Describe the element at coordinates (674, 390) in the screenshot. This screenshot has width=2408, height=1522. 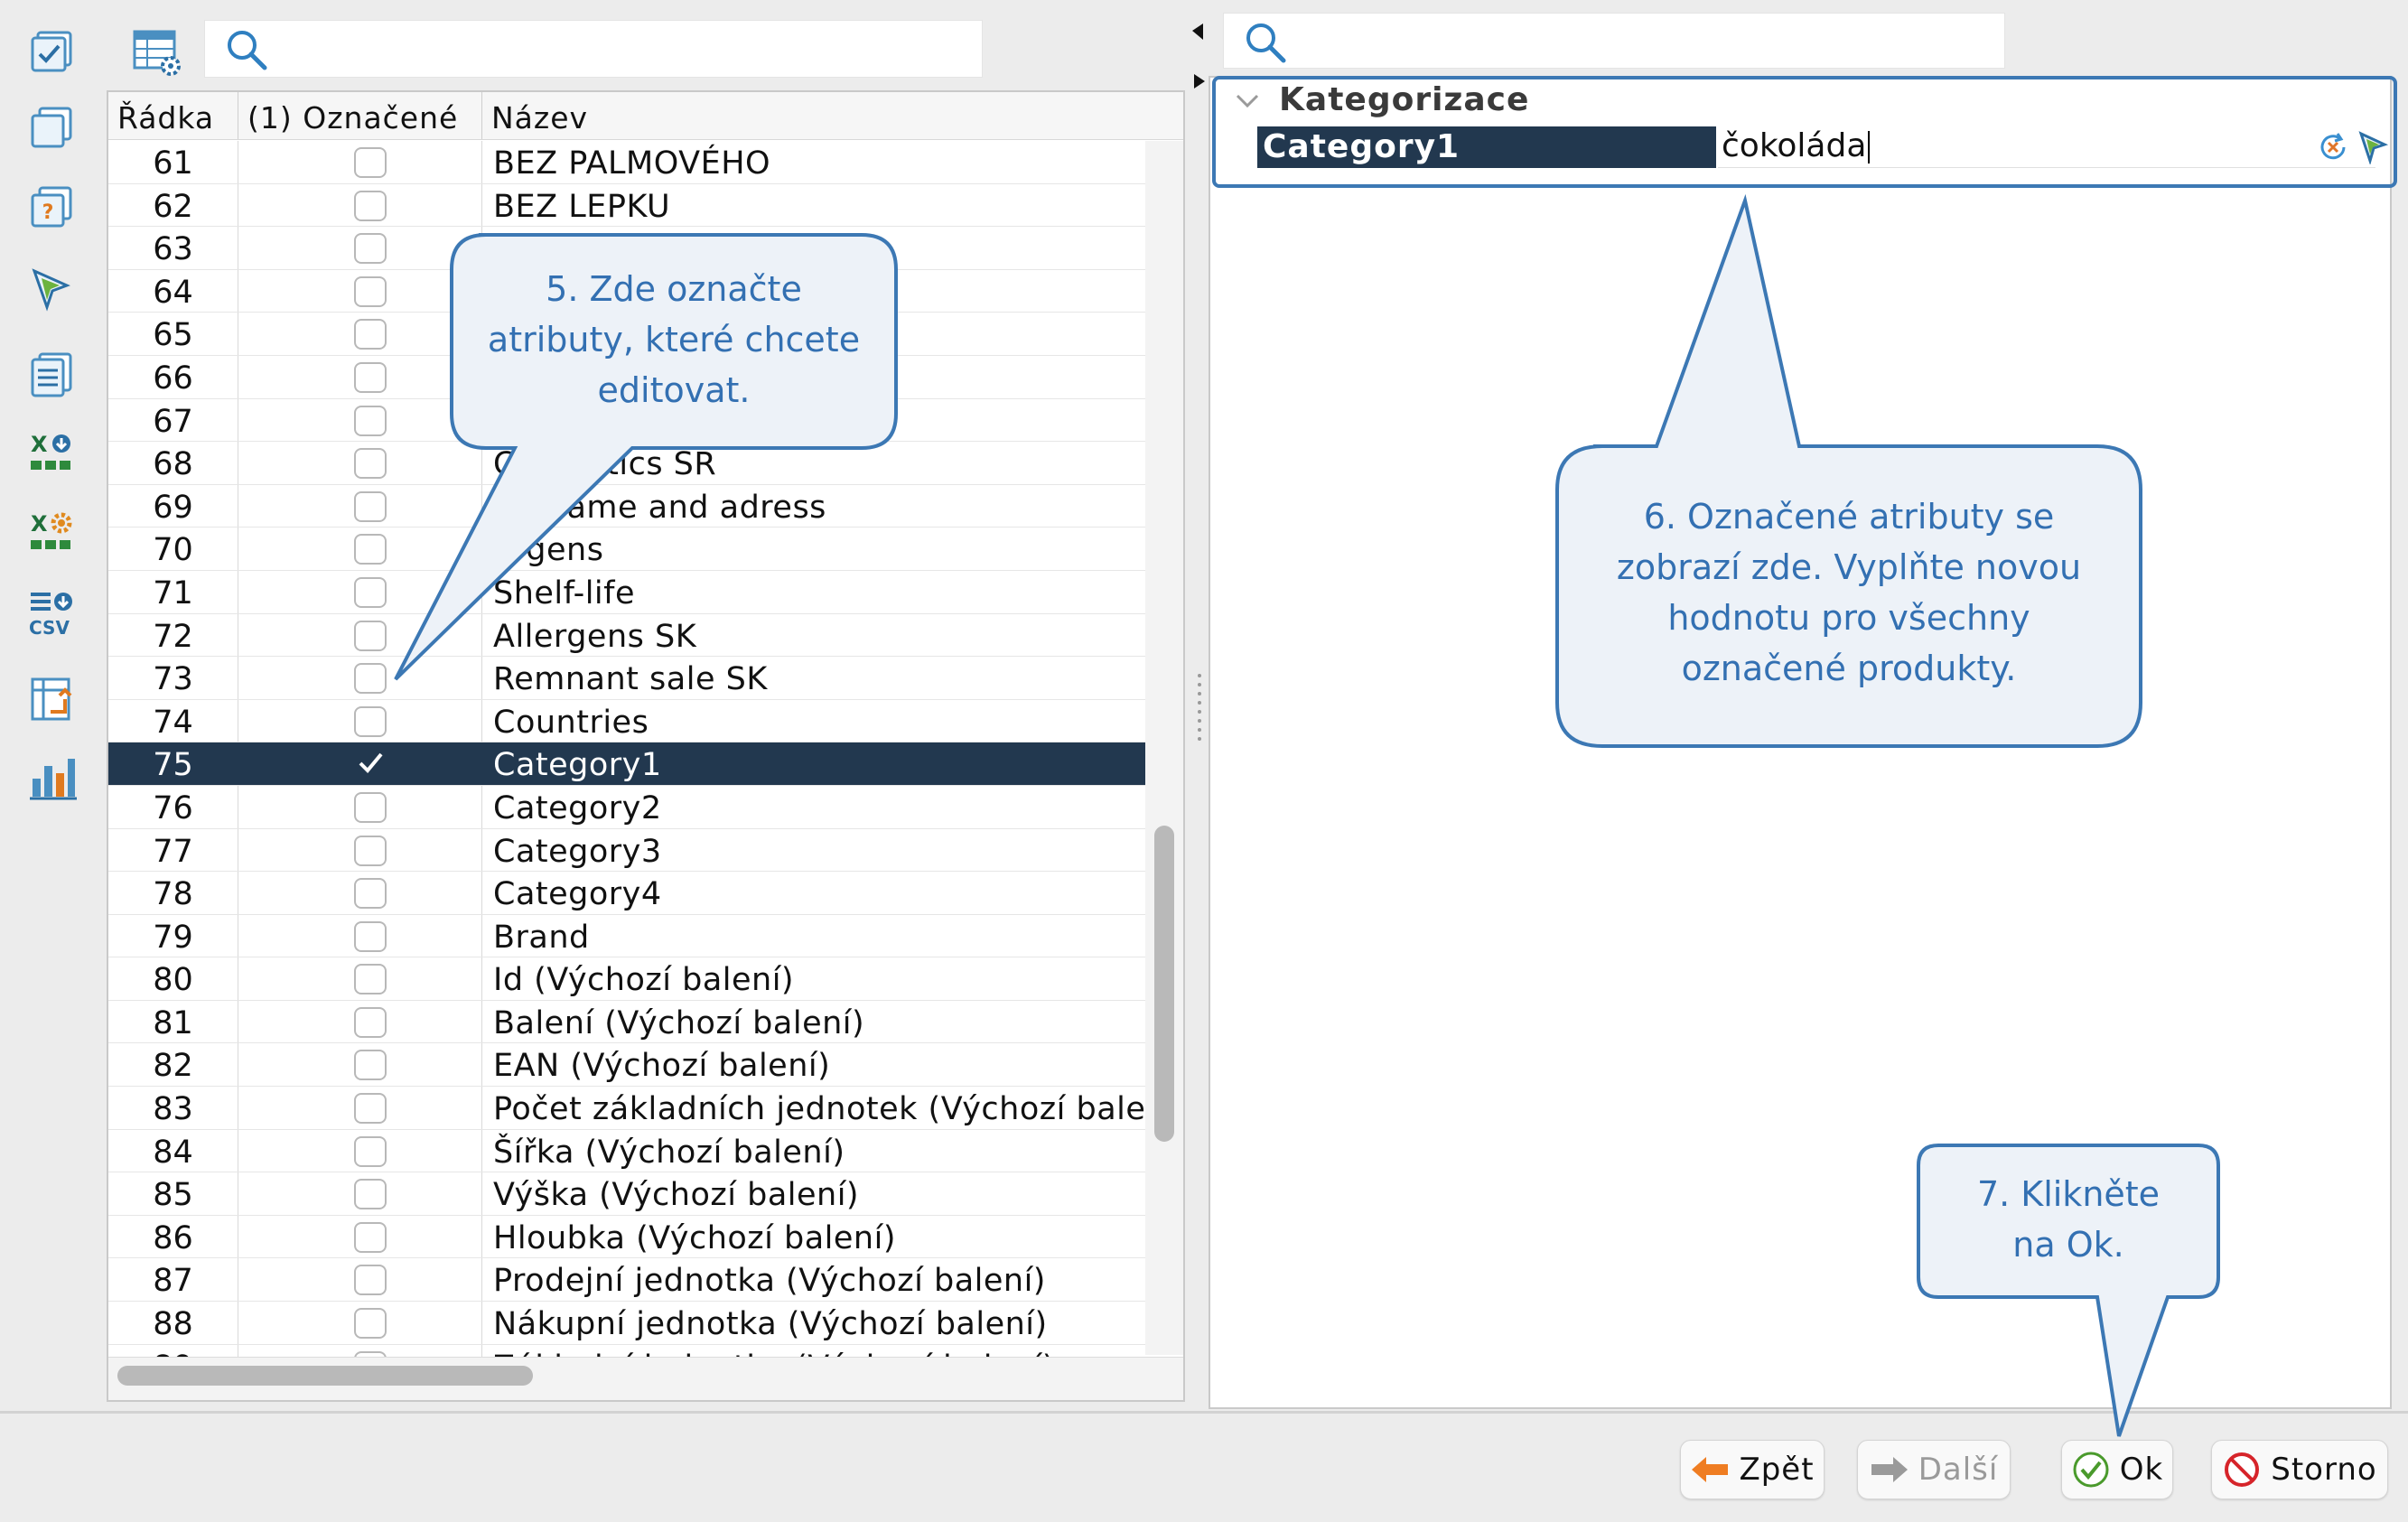
I see `callout-5-line: editovat.` at that location.